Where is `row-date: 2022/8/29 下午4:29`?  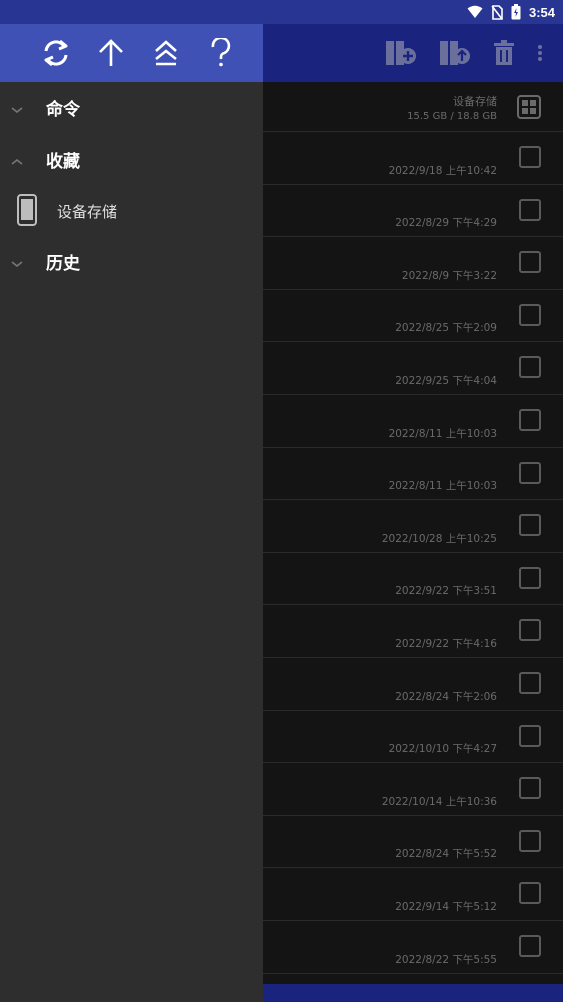
row-date: 2022/8/29 下午4:29 is located at coordinates (446, 223).